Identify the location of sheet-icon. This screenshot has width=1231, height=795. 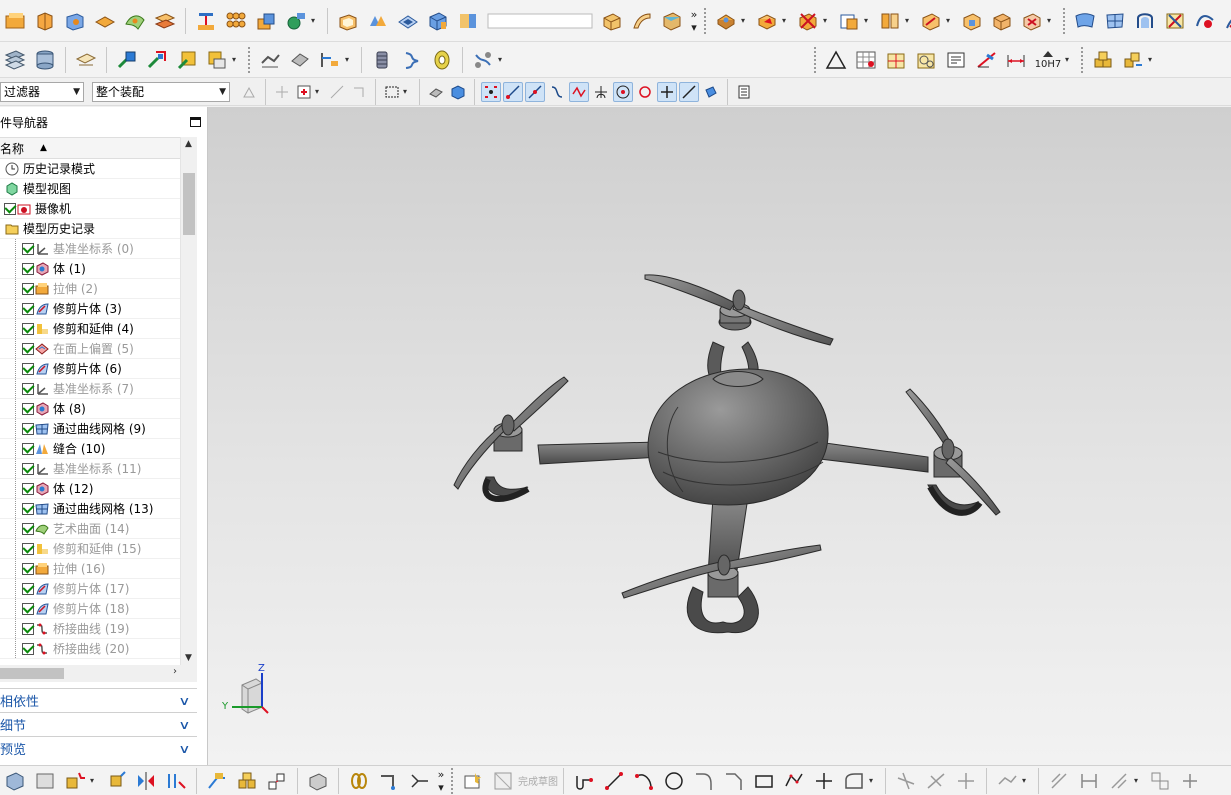
(105, 21).